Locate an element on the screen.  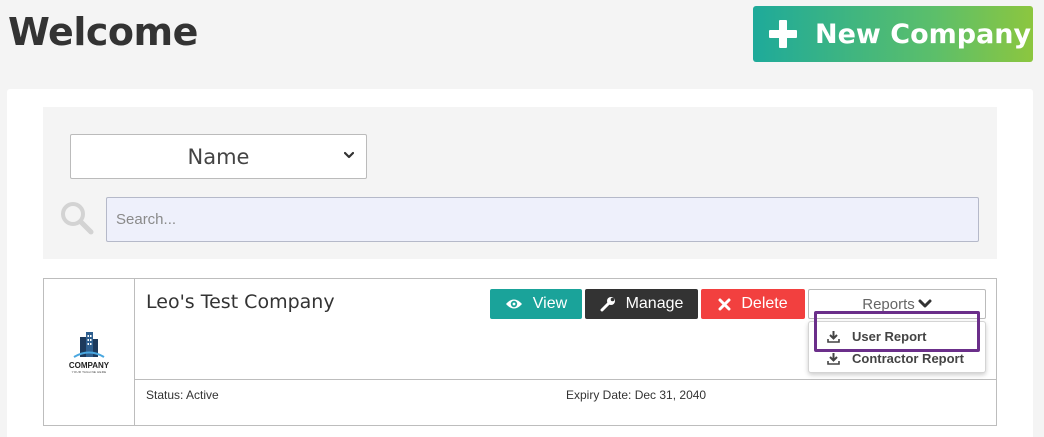
status-text: Status: Active is located at coordinates (182, 395).